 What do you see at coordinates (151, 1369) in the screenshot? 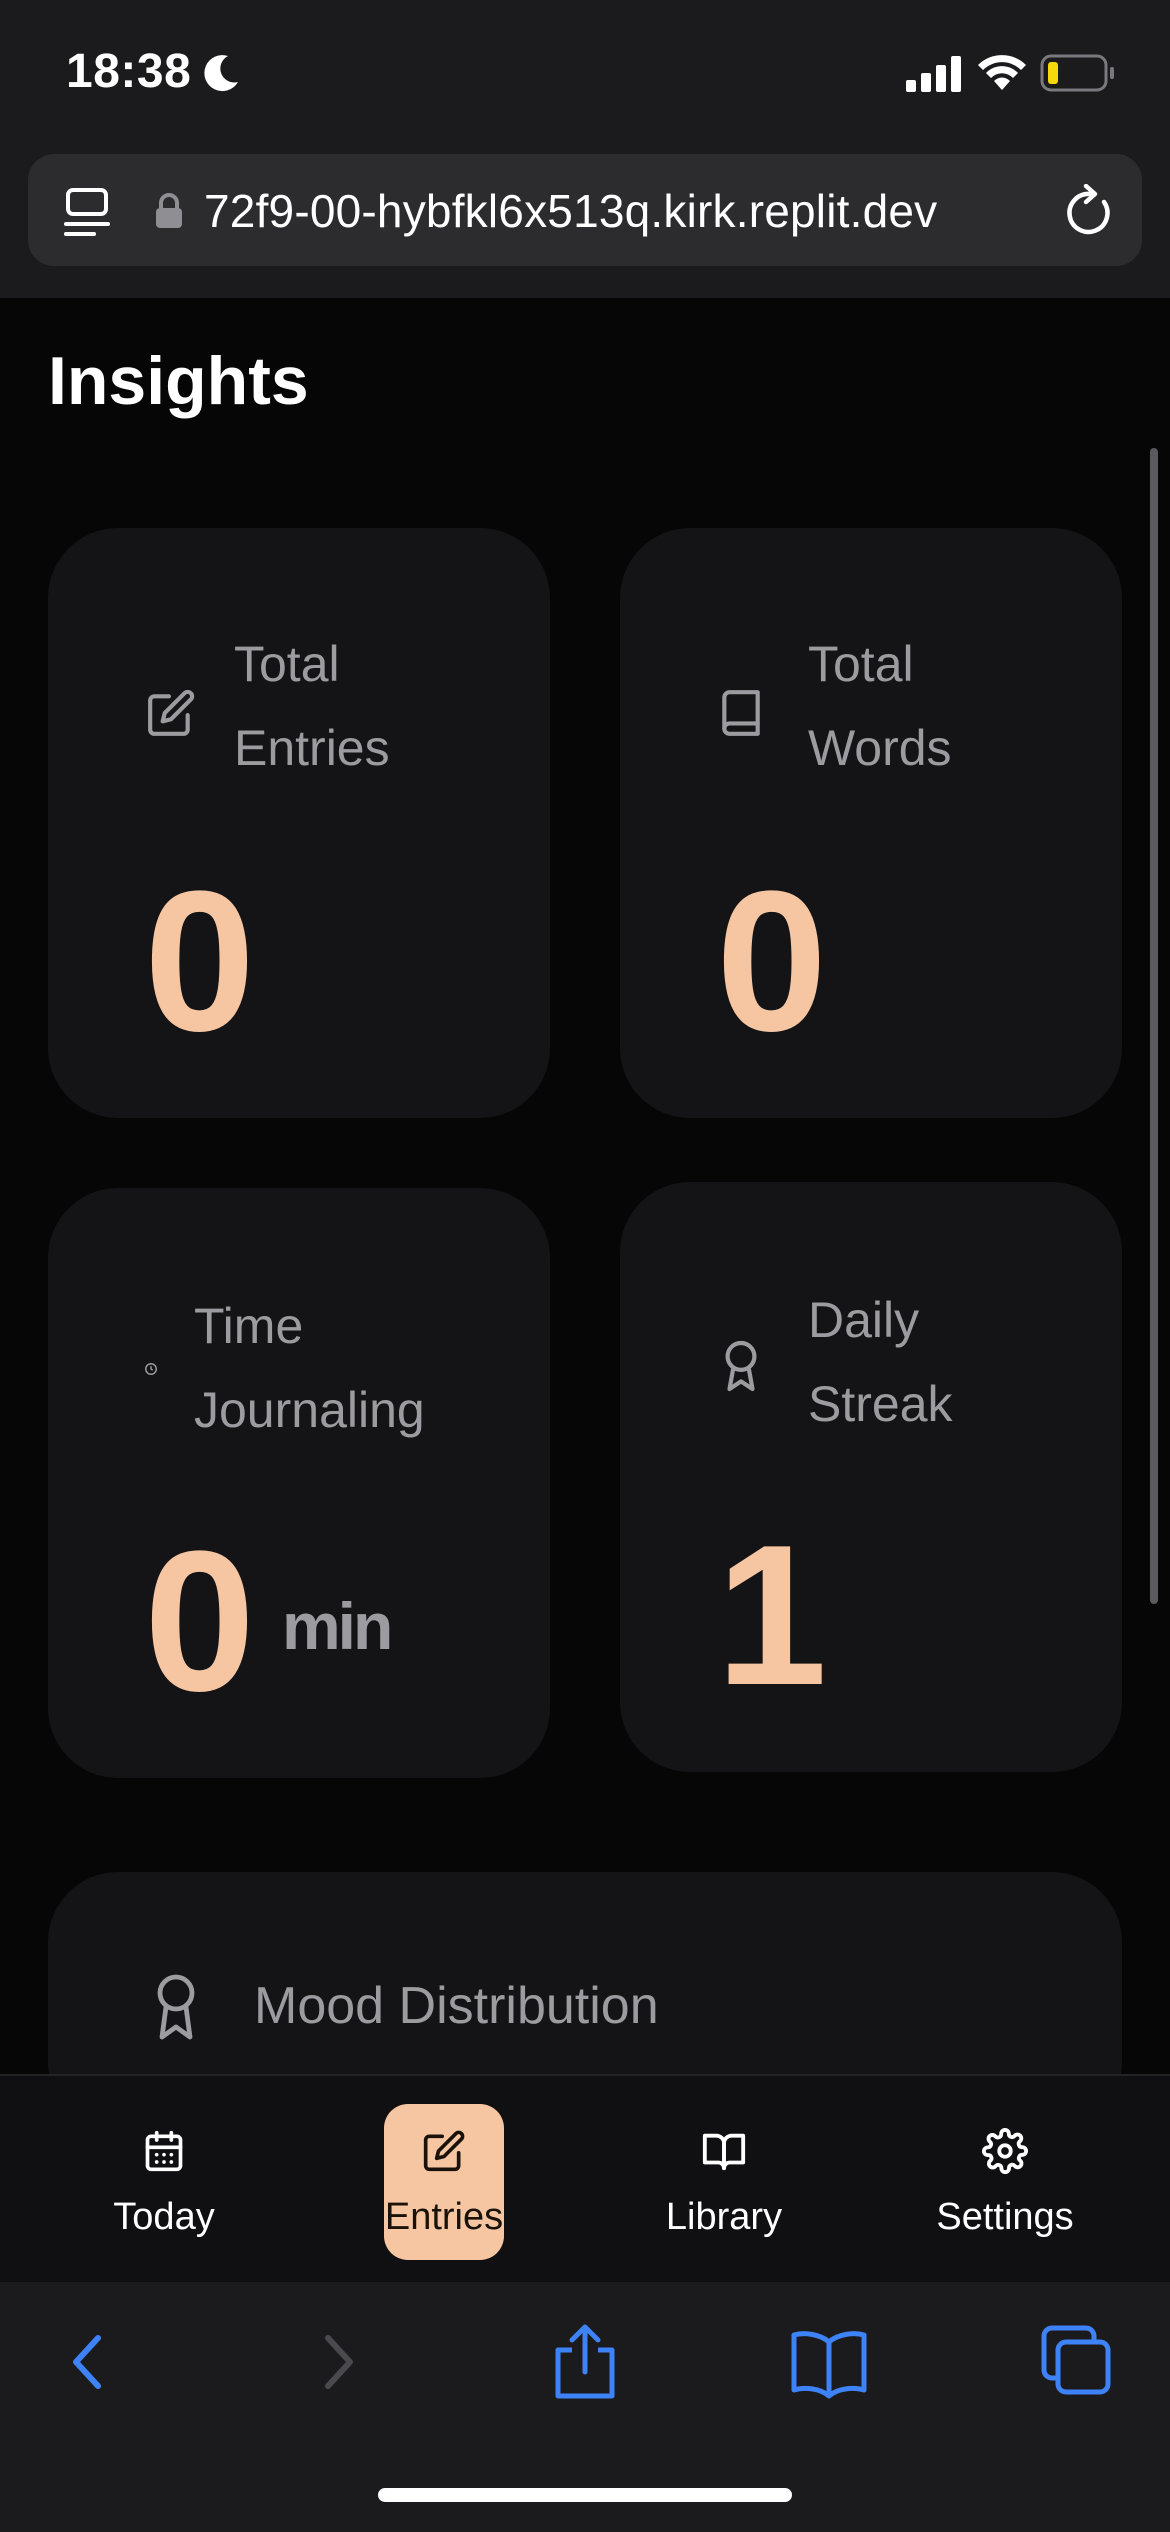
I see `clock-icon` at bounding box center [151, 1369].